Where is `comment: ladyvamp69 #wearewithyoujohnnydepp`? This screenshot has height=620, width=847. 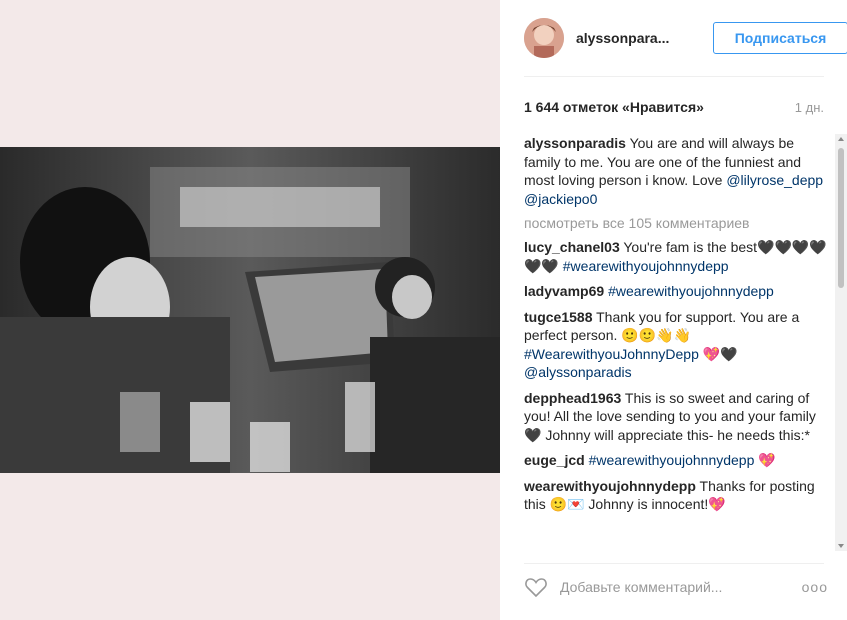
comment: ladyvamp69 #wearewithyoujohnnydepp is located at coordinates (677, 291).